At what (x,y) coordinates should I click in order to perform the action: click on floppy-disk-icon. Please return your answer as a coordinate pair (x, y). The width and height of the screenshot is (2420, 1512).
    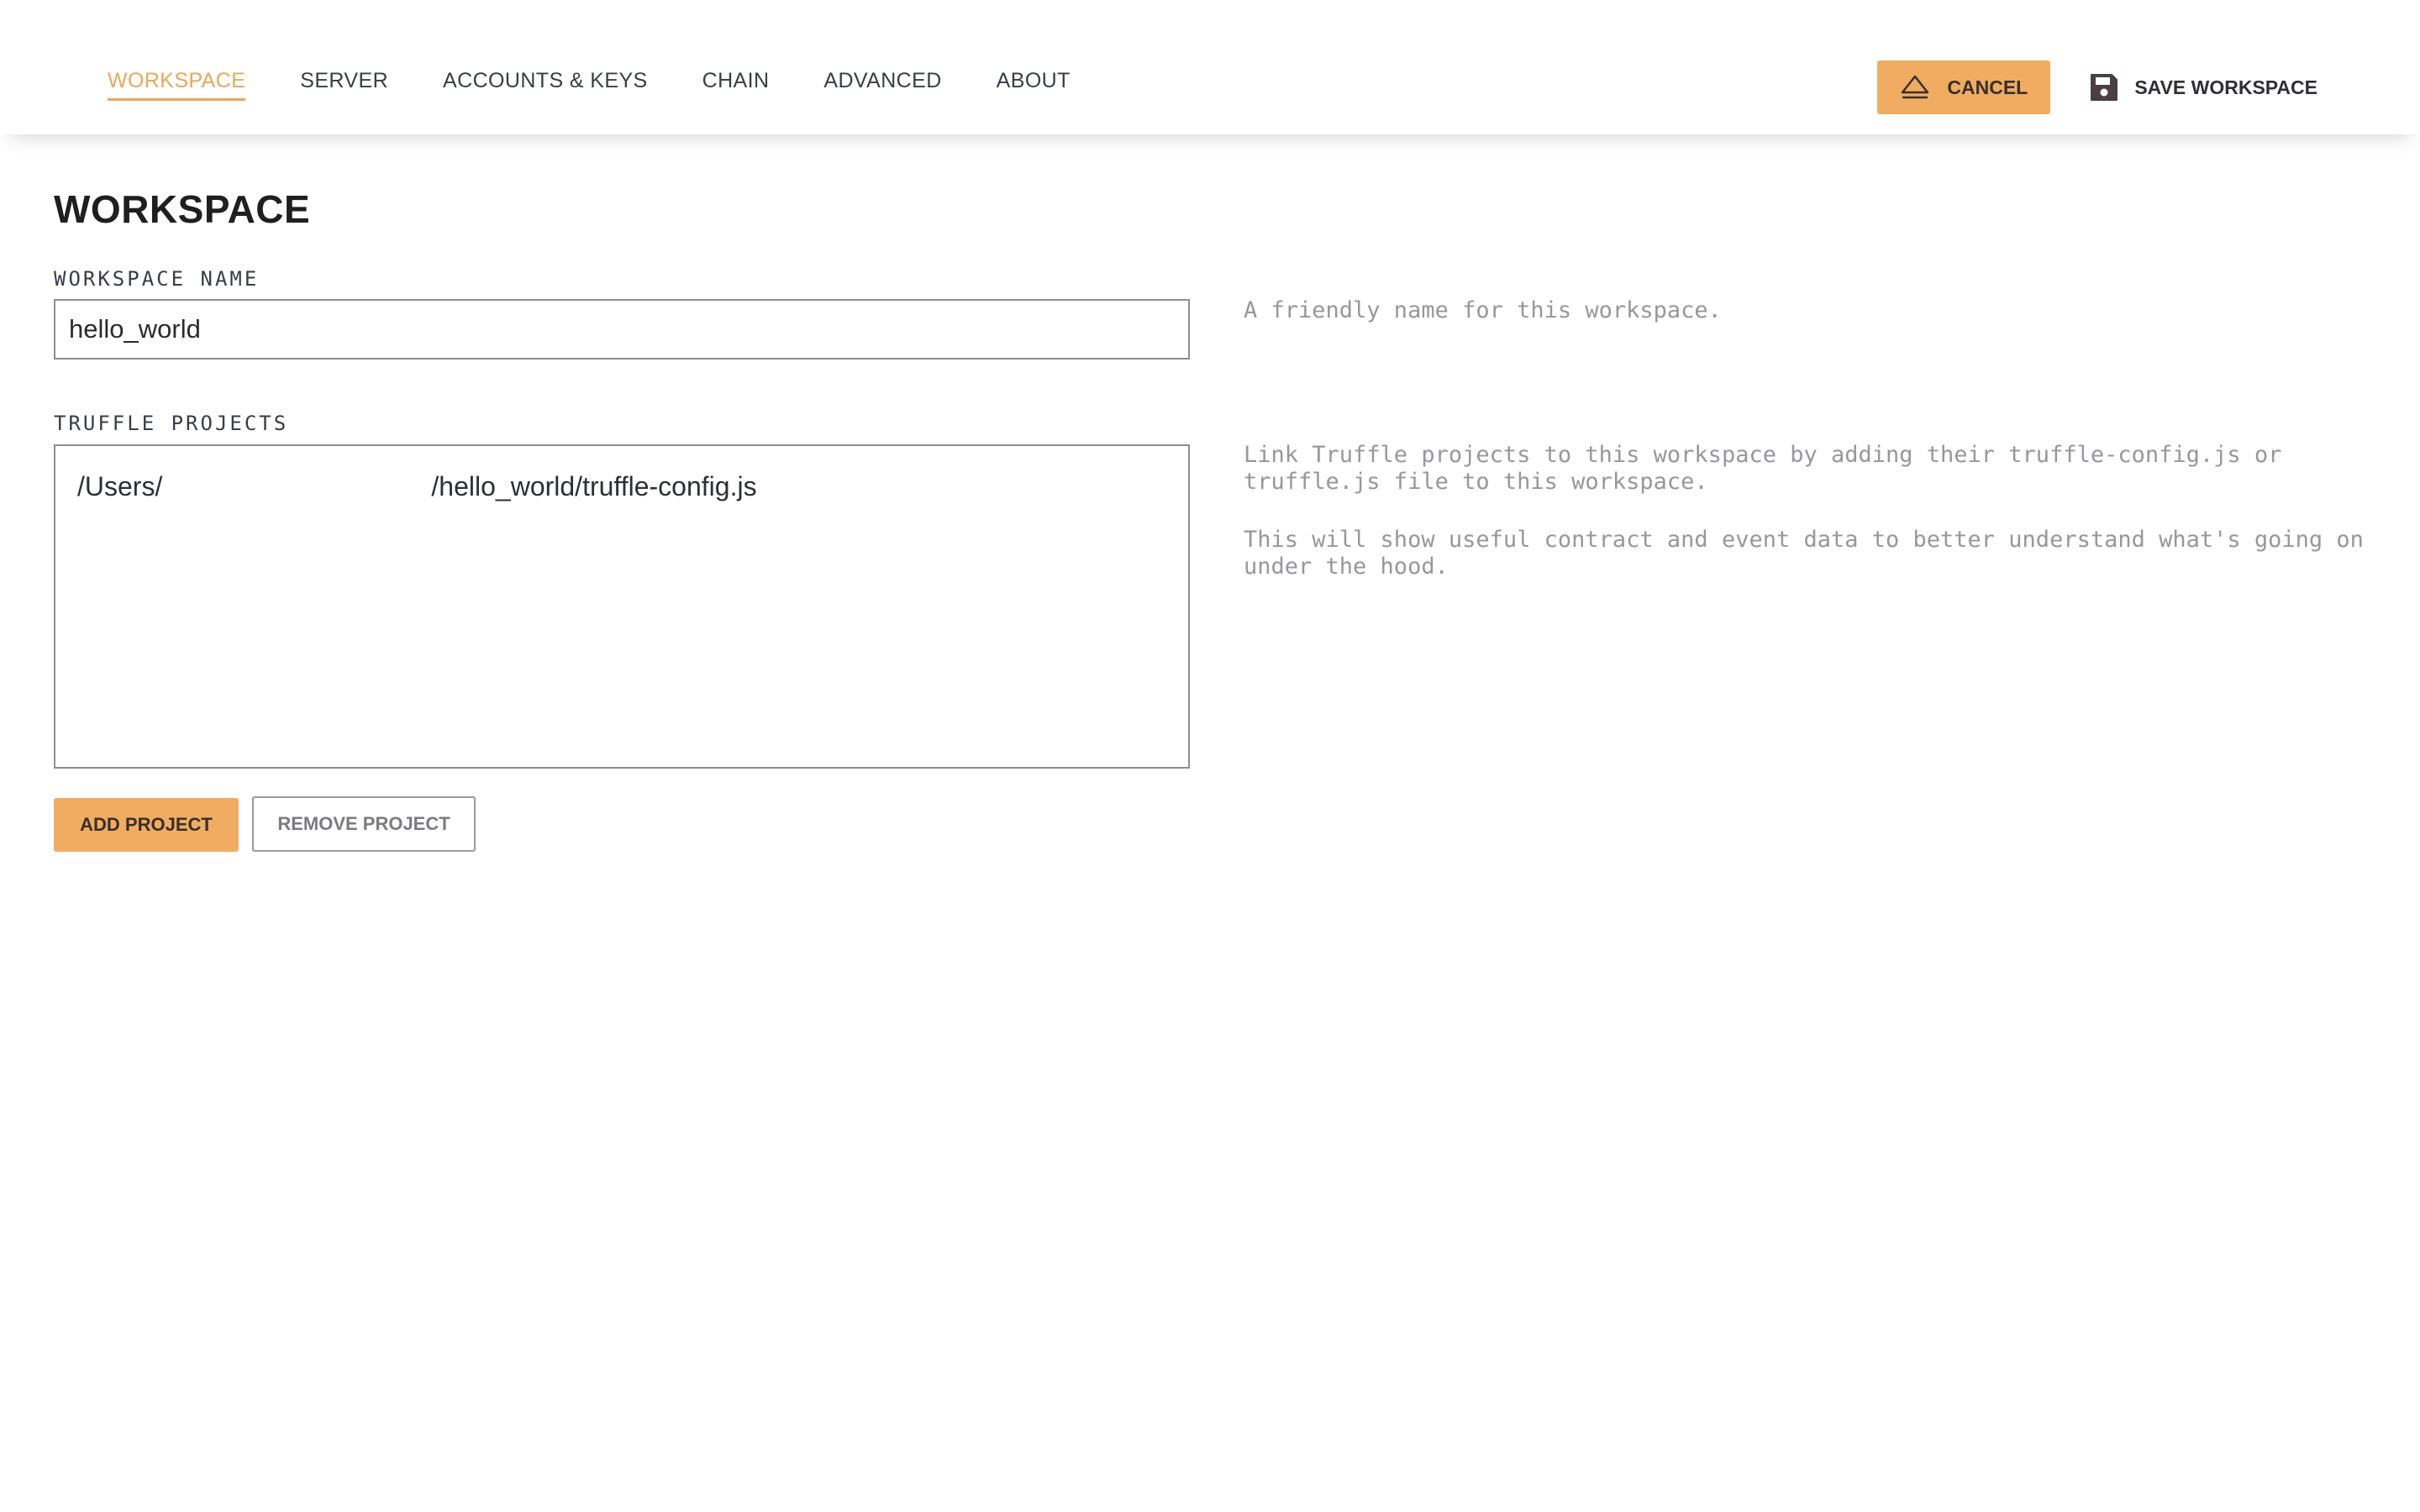
    Looking at the image, I should click on (2104, 87).